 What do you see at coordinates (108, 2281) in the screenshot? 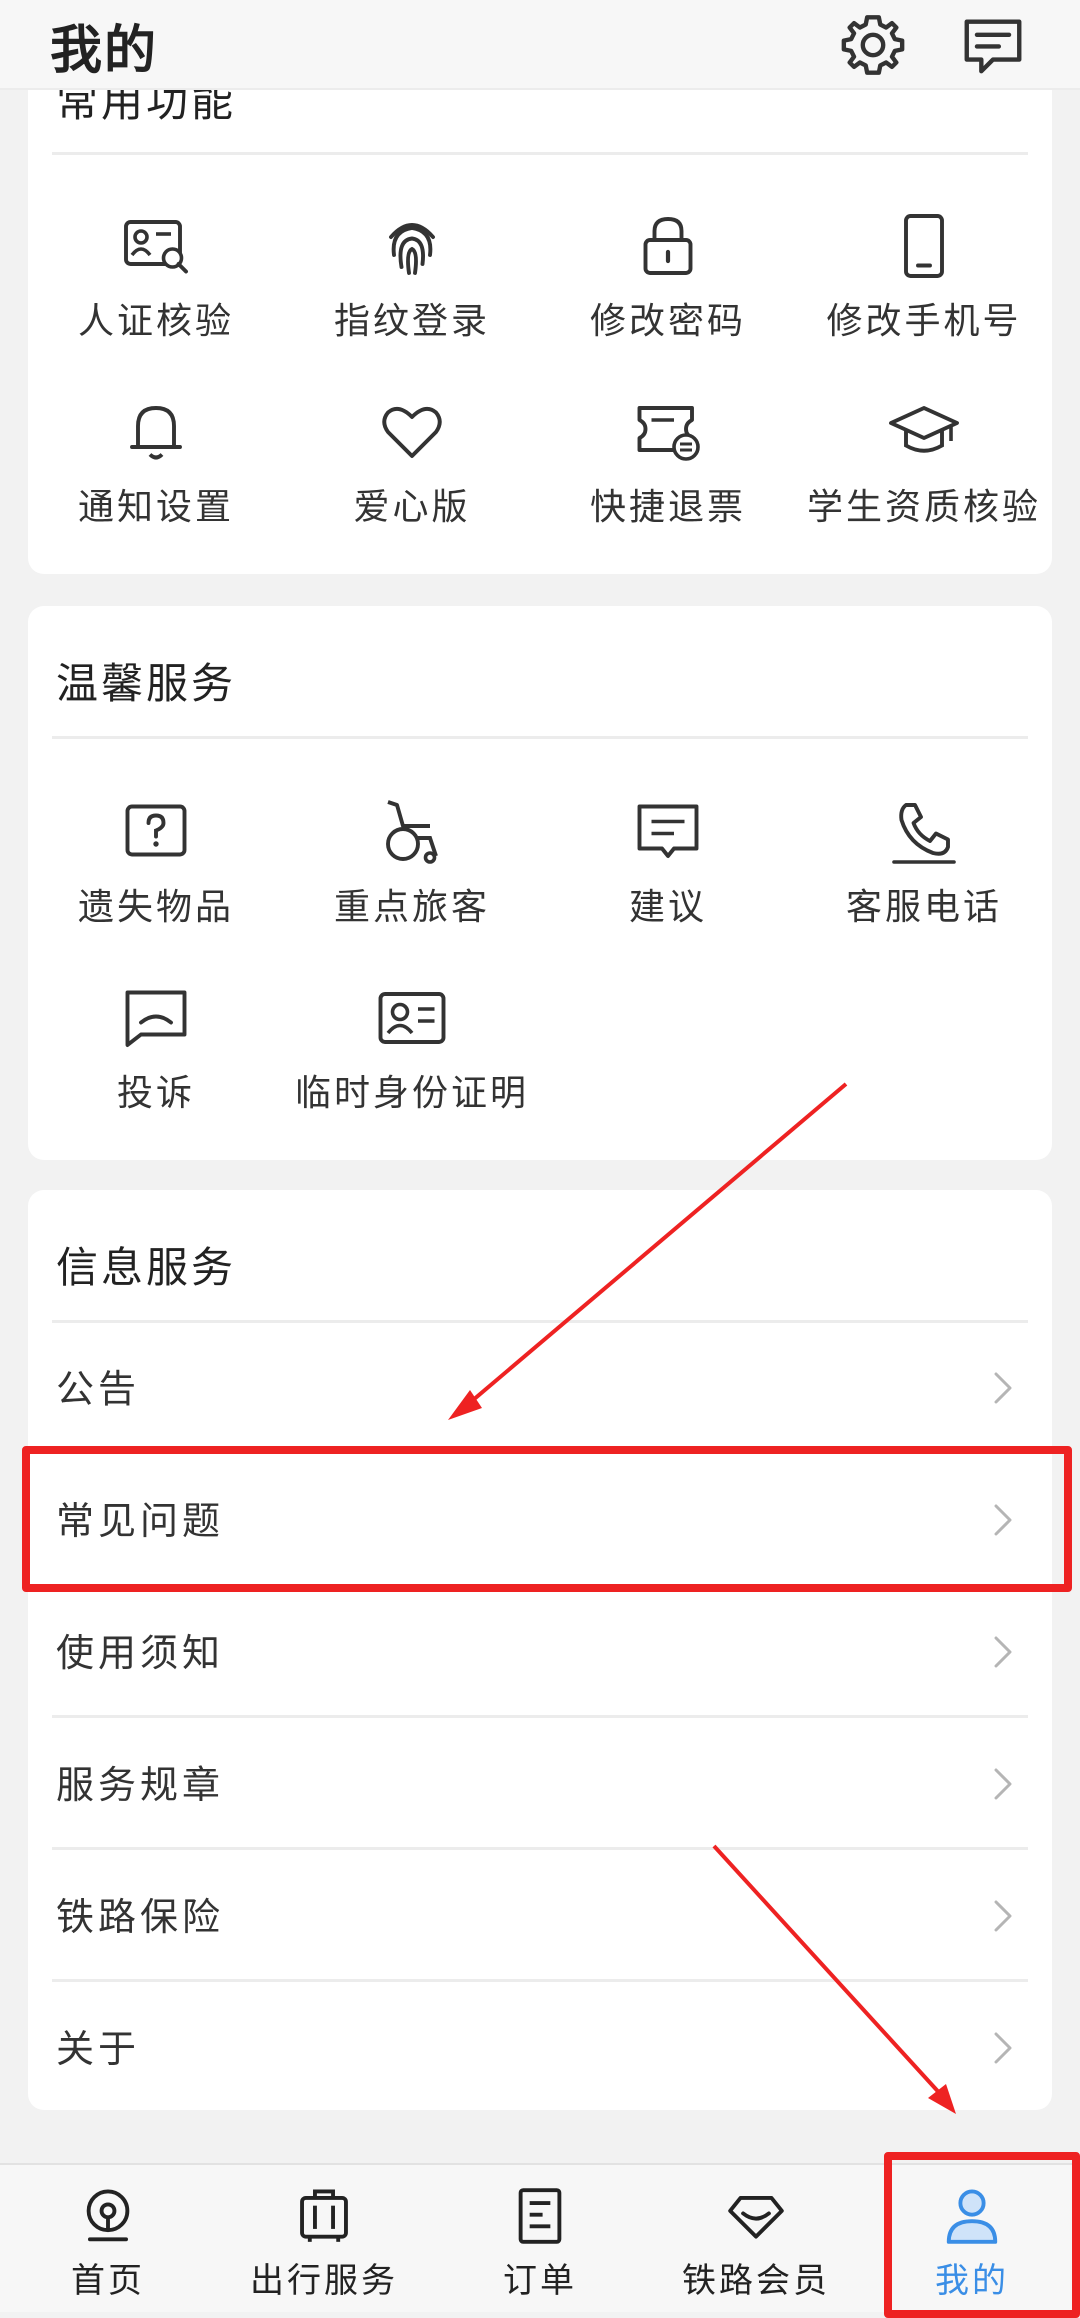
I see `nav-label: 首页` at bounding box center [108, 2281].